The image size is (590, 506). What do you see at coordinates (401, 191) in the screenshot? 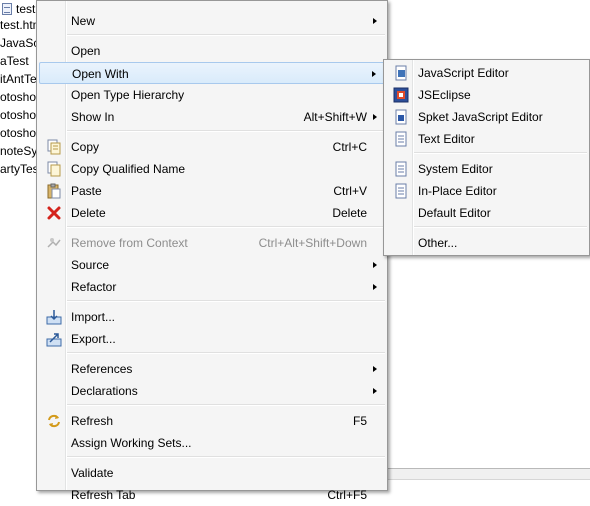
I see `in-place-editor-icon` at bounding box center [401, 191].